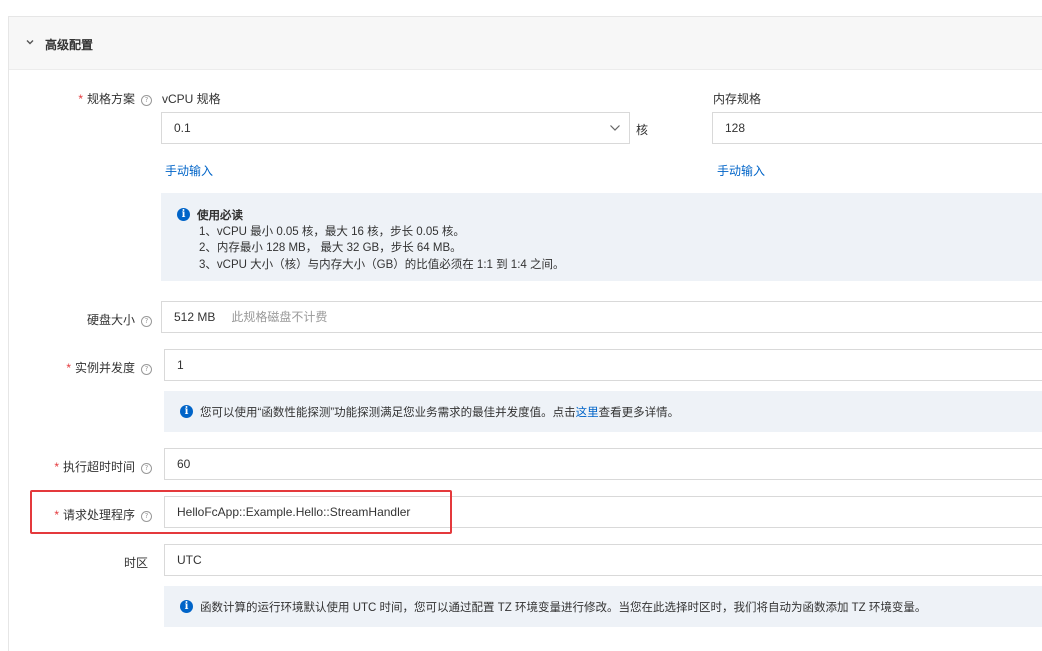  Describe the element at coordinates (69, 45) in the screenshot. I see `section-title: 高级配置` at that location.